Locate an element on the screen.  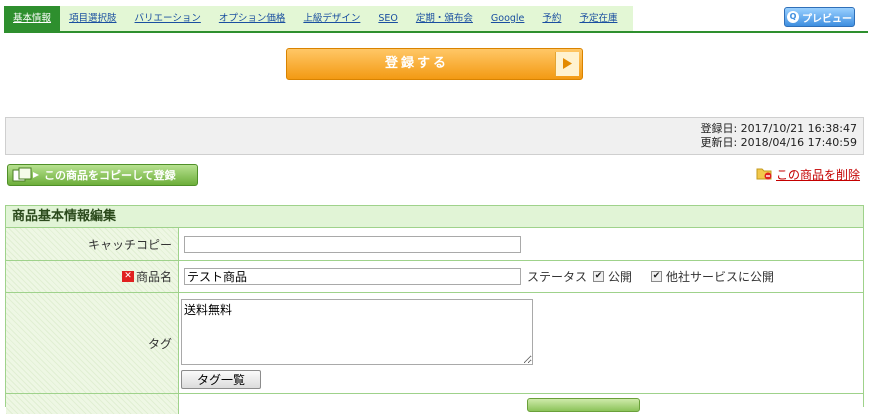
folder-delete-icon is located at coordinates (764, 175).